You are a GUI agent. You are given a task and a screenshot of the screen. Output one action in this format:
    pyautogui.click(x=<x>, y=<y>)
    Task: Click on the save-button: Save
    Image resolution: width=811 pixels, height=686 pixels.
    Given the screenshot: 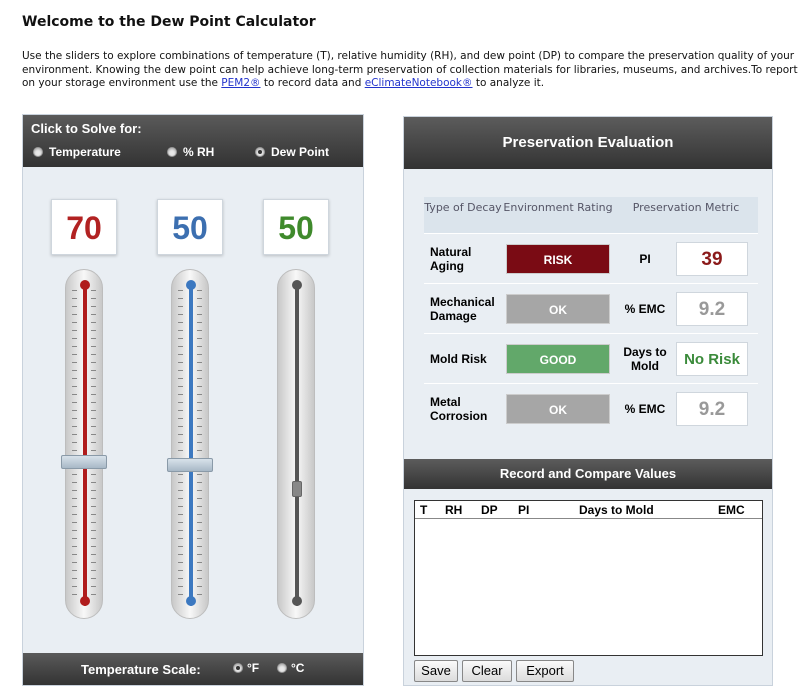 What is the action you would take?
    pyautogui.click(x=436, y=671)
    